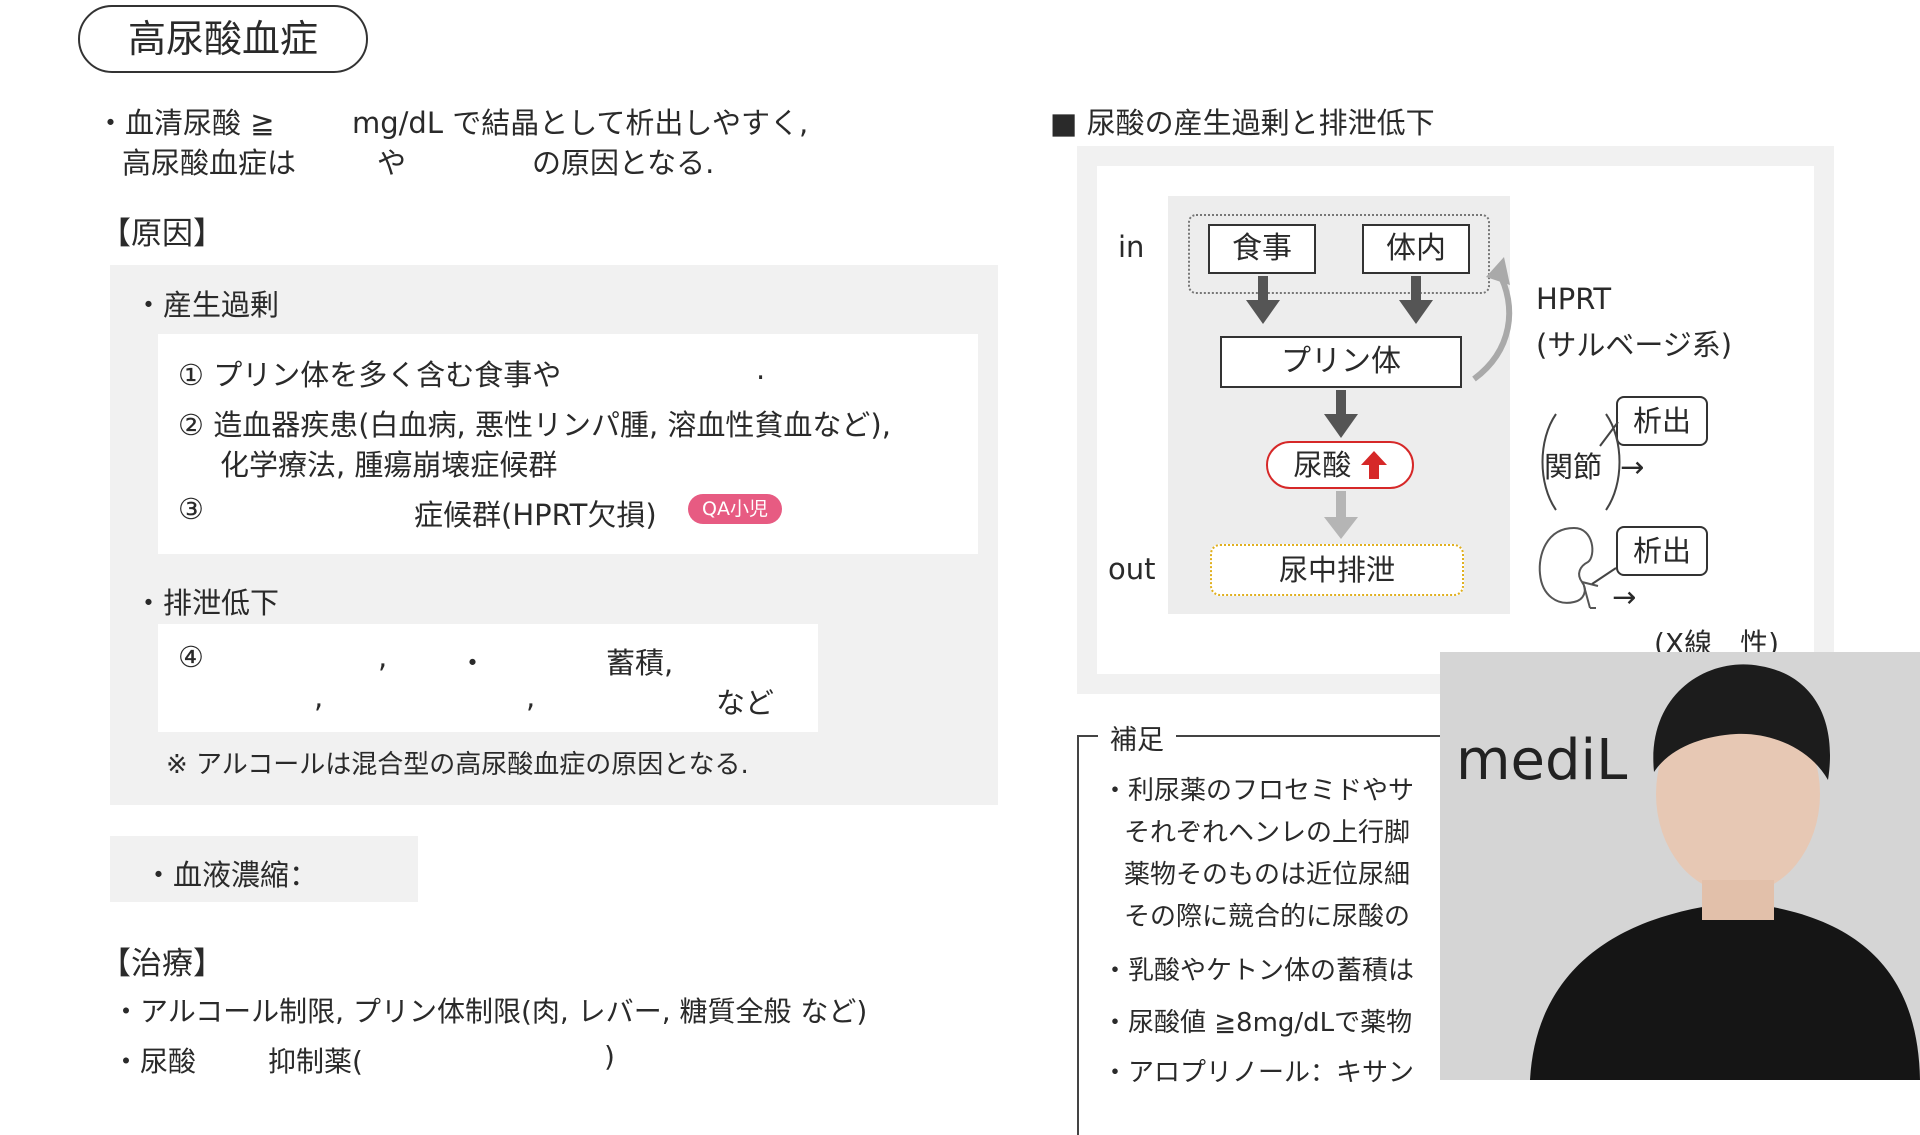 The height and width of the screenshot is (1135, 1920). What do you see at coordinates (392, 163) in the screenshot?
I see `intro-line2b: や` at bounding box center [392, 163].